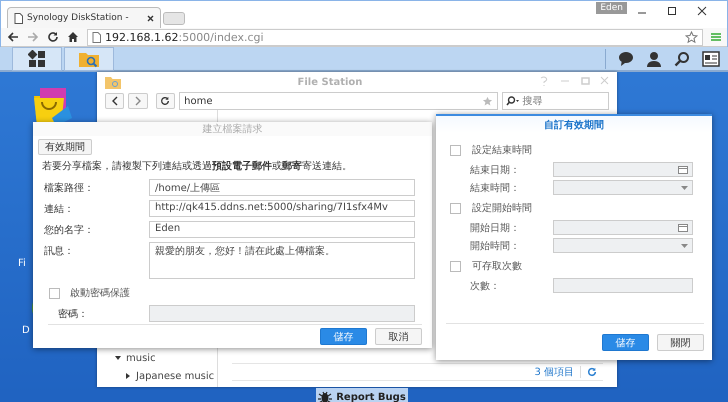 Image resolution: width=728 pixels, height=402 pixels. Describe the element at coordinates (157, 358) in the screenshot. I see `tree-item: music` at that location.